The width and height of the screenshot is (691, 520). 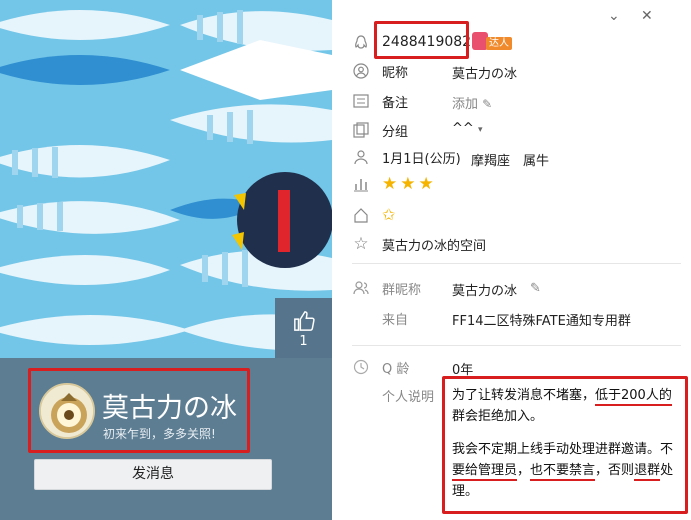 What do you see at coordinates (303, 341) in the screenshot?
I see `like-count: 1` at bounding box center [303, 341].